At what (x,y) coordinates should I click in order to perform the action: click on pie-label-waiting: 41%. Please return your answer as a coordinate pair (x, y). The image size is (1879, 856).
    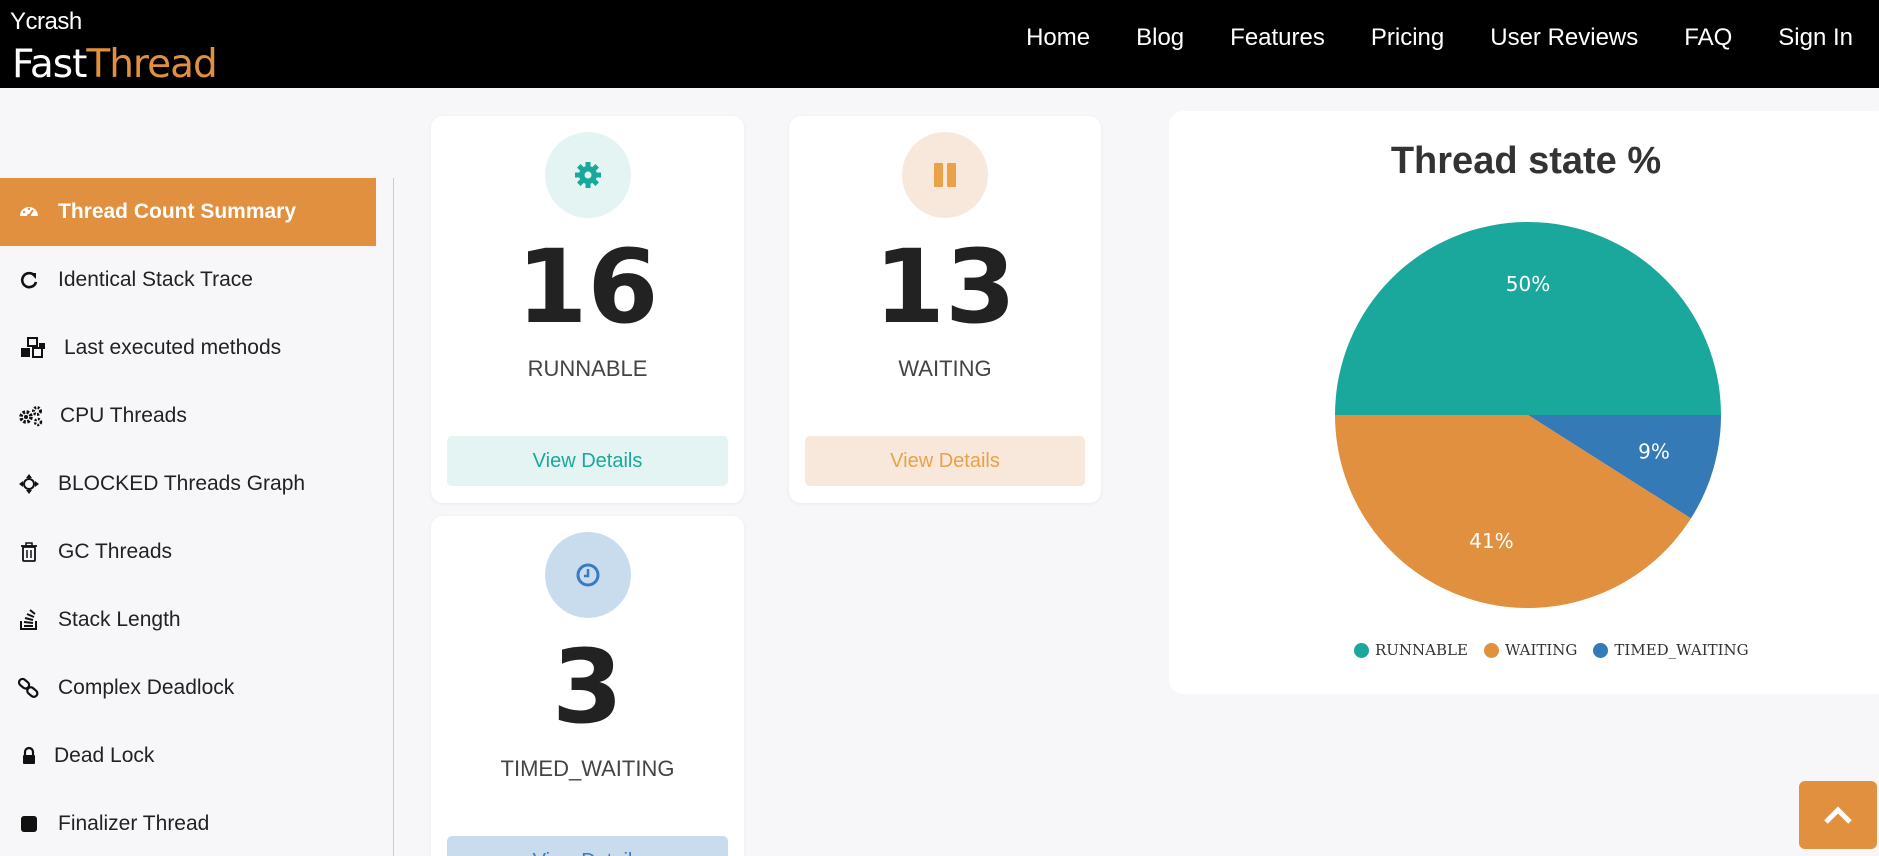
    Looking at the image, I should click on (1491, 541).